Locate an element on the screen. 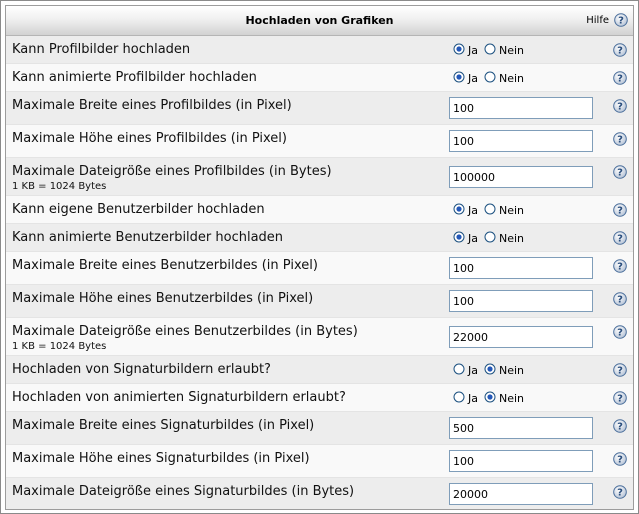  setting-label: Kann animierte Benutzerbilder hochladen is located at coordinates (148, 237).